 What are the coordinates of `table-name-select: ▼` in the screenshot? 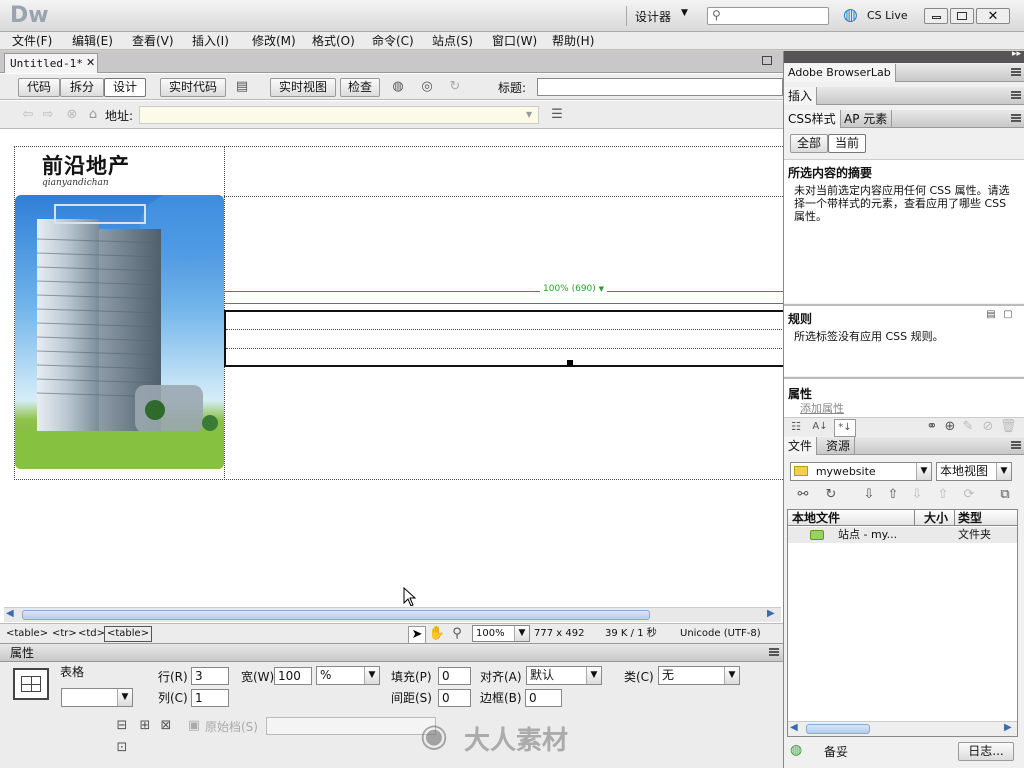 It's located at (97, 697).